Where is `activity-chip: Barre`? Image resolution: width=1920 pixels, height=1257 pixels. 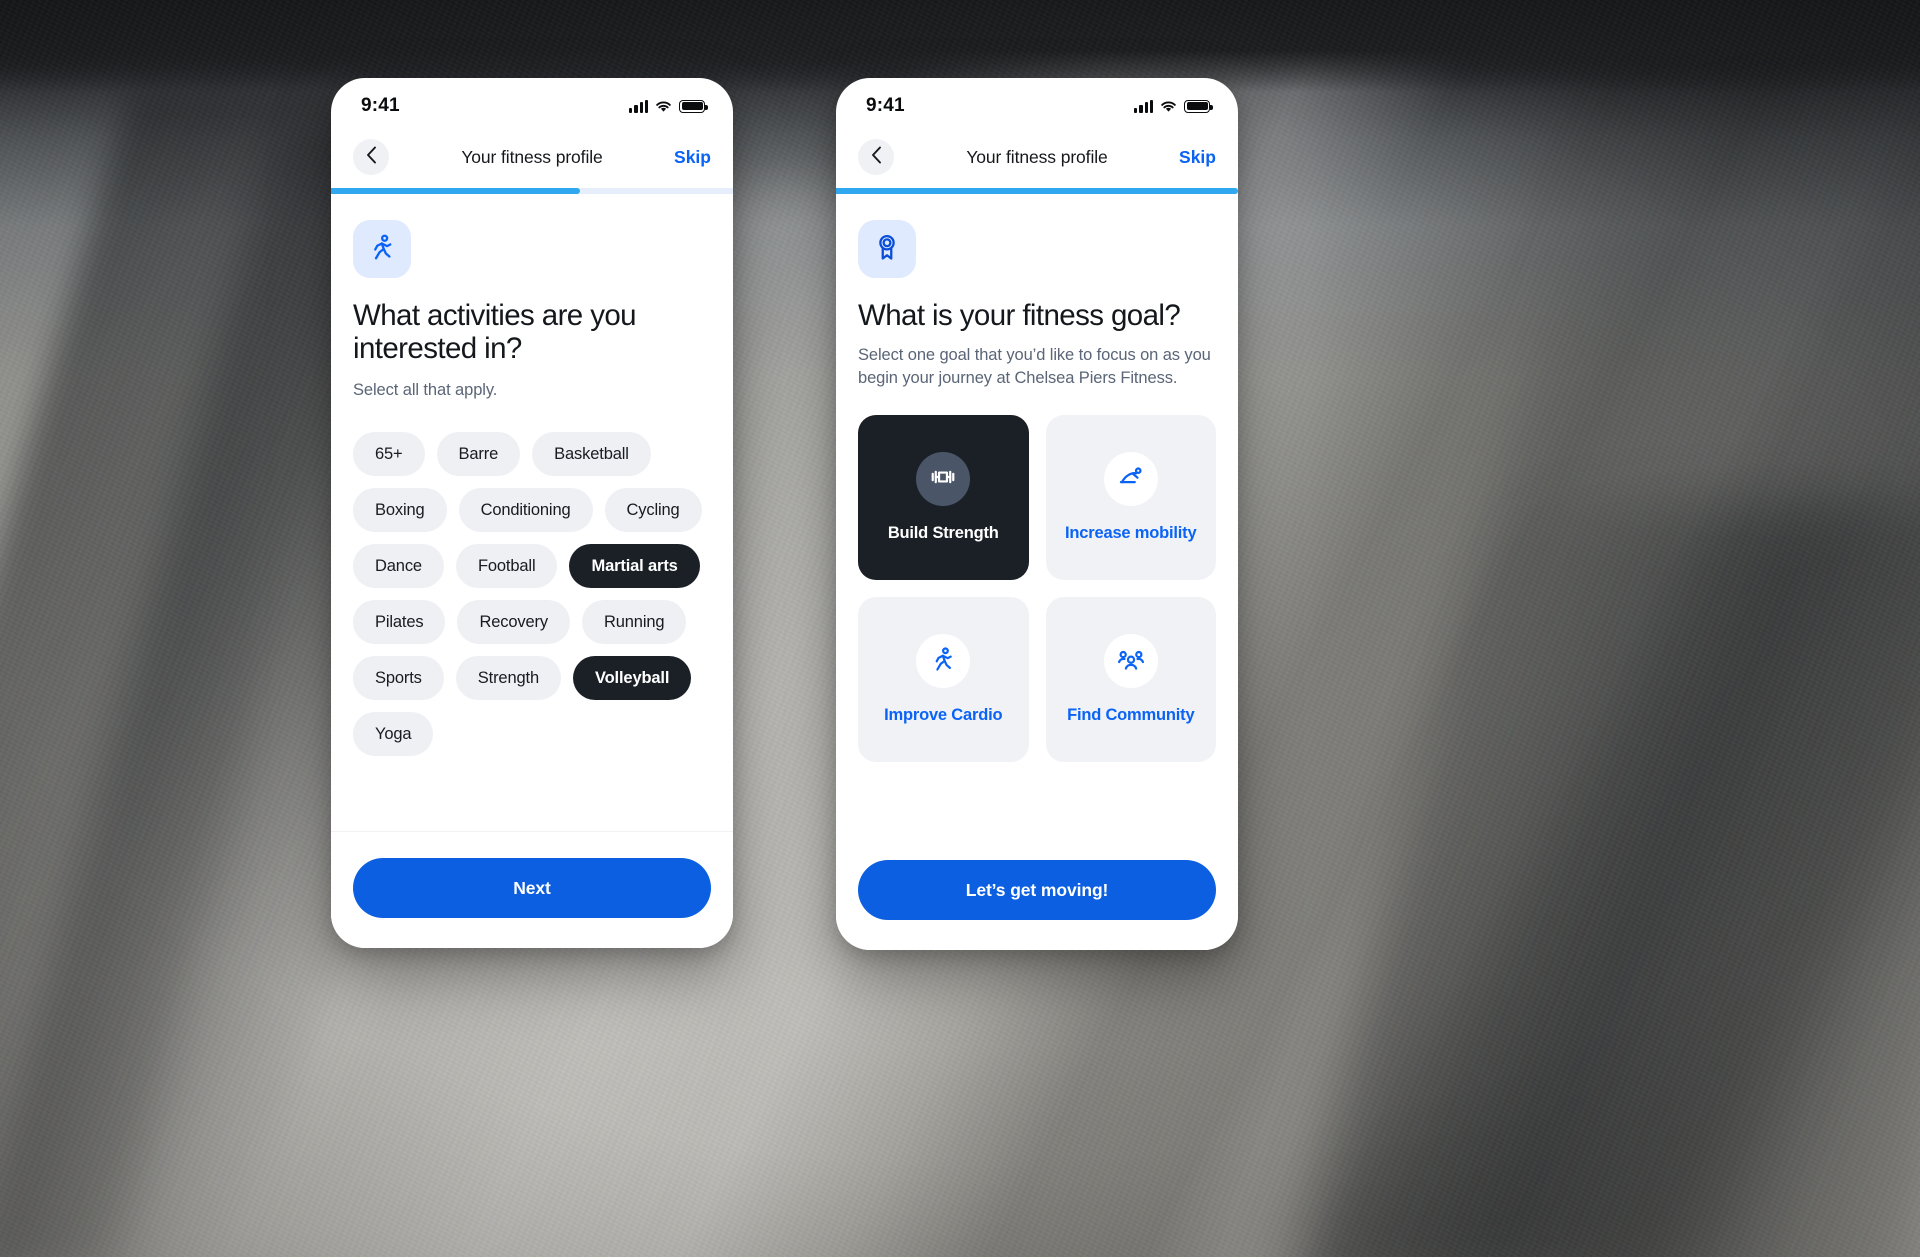 activity-chip: Barre is located at coordinates (478, 454).